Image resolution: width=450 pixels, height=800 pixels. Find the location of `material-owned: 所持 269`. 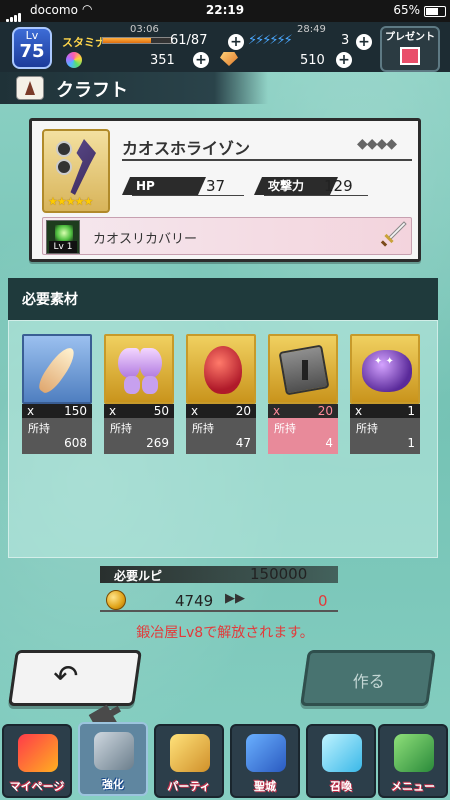

material-owned: 所持 269 is located at coordinates (139, 436).